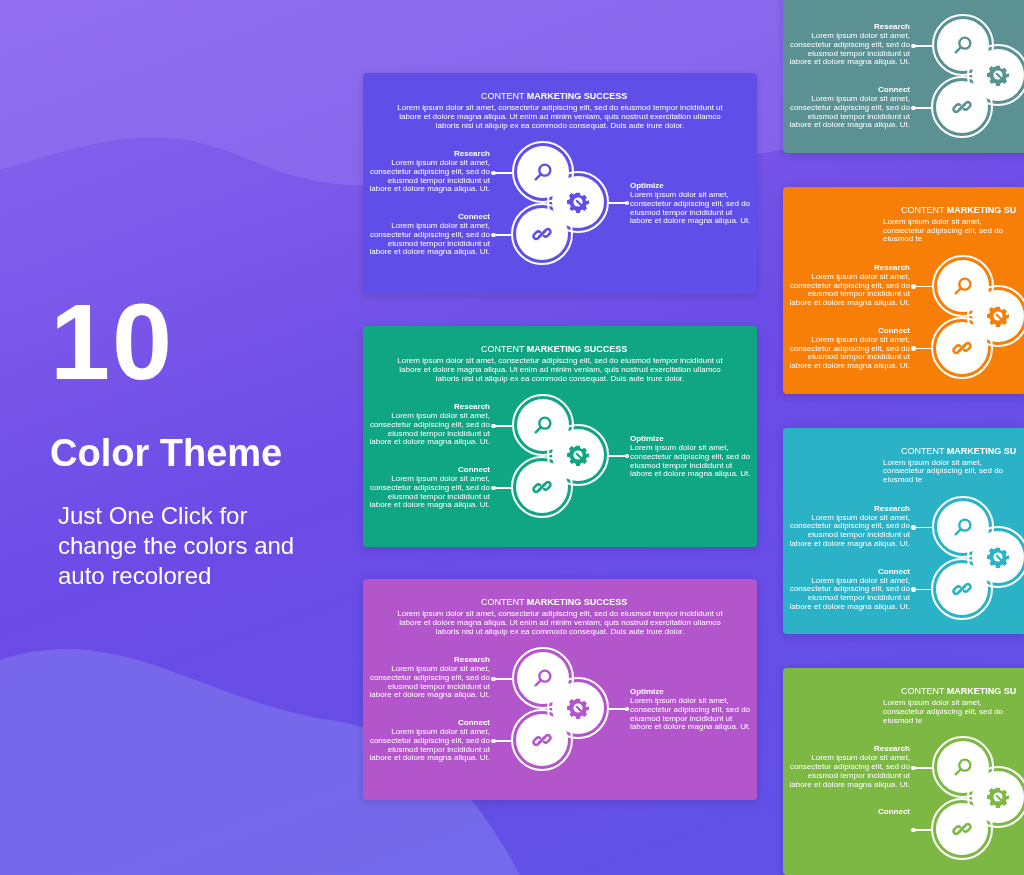  What do you see at coordinates (113, 342) in the screenshot?
I see `promo-number: 10` at bounding box center [113, 342].